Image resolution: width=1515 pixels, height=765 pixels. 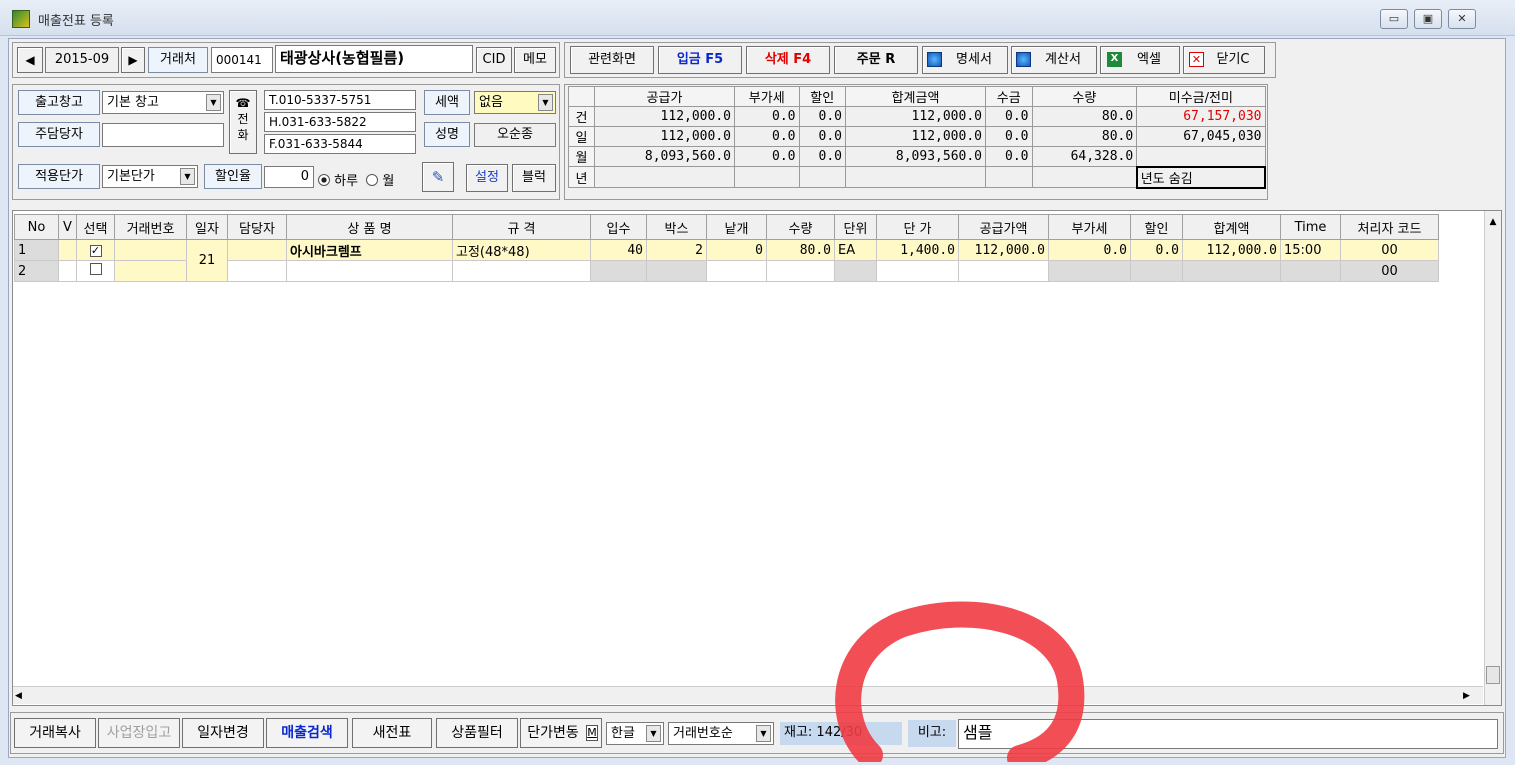 What do you see at coordinates (22, 696) in the screenshot?
I see `scroll-left-icon: ◀` at bounding box center [22, 696].